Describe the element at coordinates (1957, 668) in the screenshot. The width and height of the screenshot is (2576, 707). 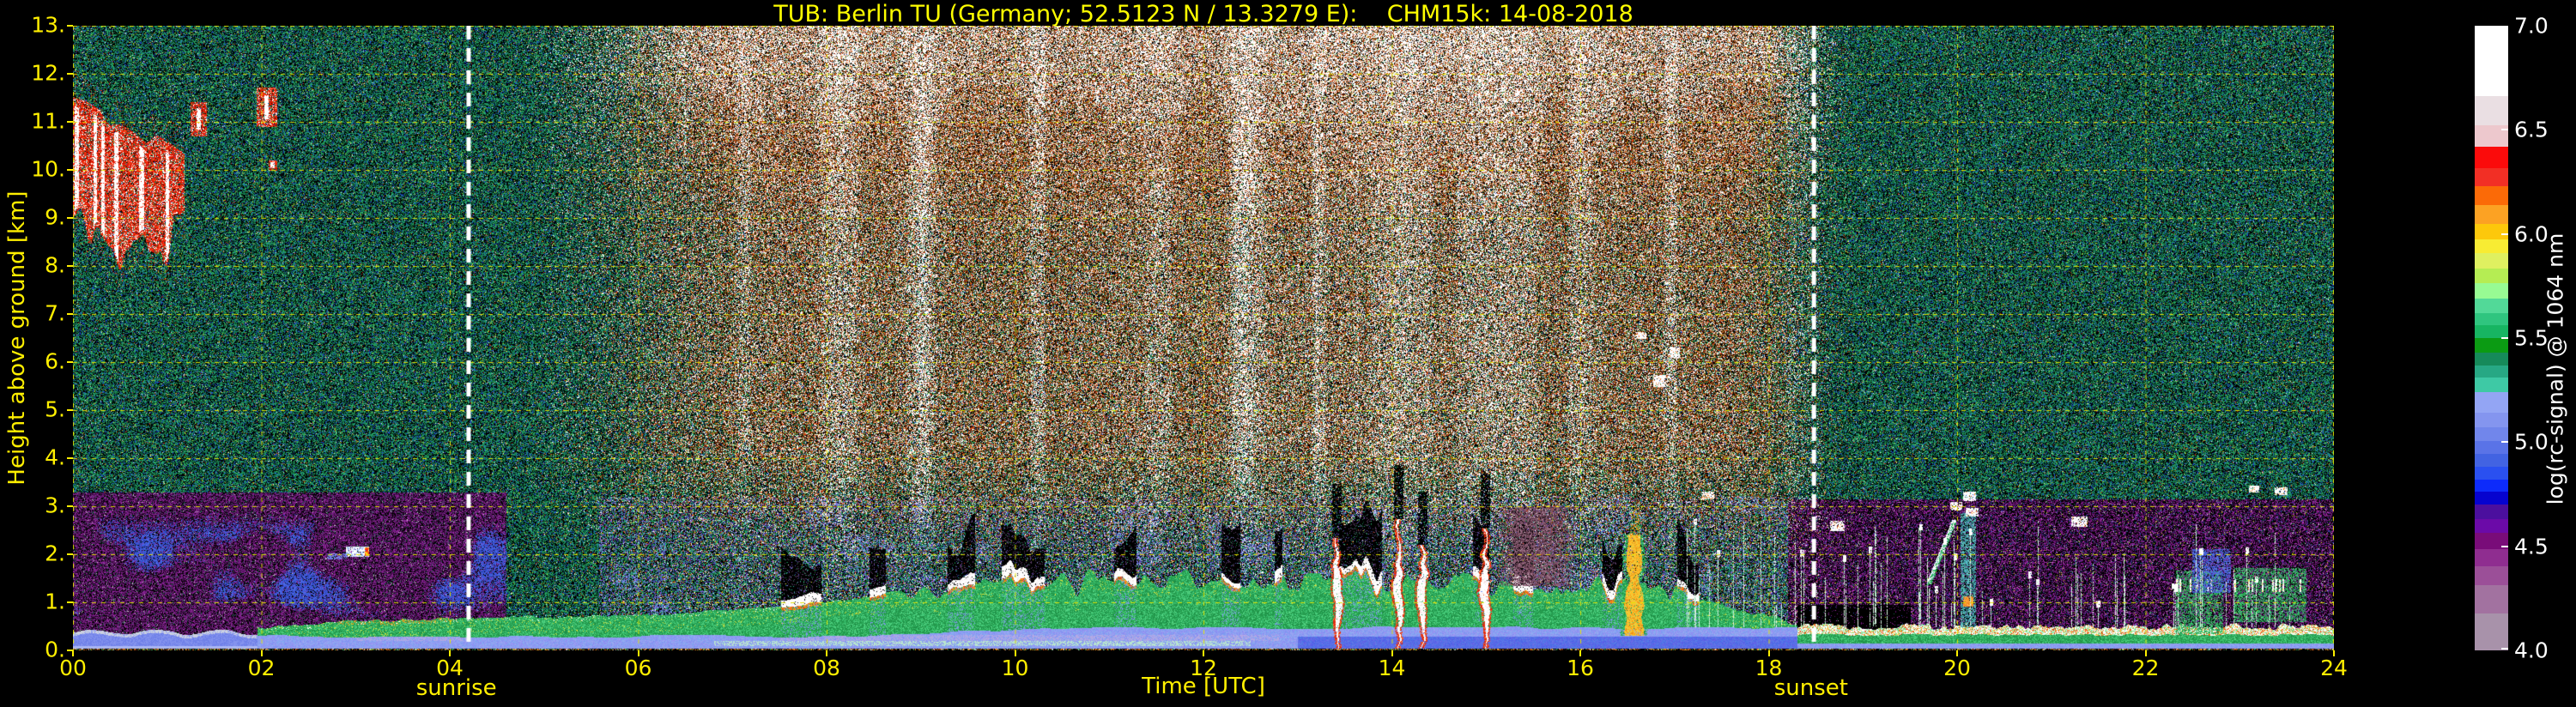
I see `x-tick-label: 20` at that location.